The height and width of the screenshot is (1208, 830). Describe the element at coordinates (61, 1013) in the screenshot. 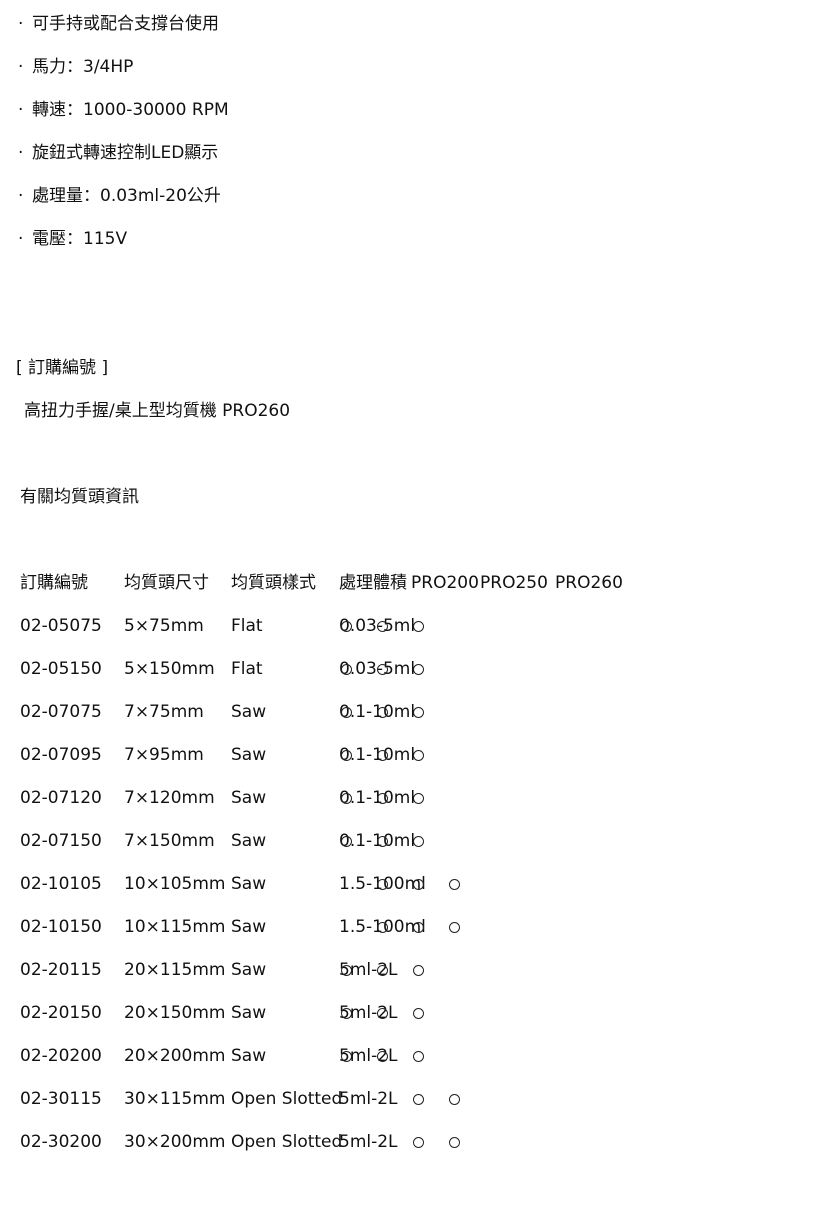

I see `cell-code: 02-20150` at that location.